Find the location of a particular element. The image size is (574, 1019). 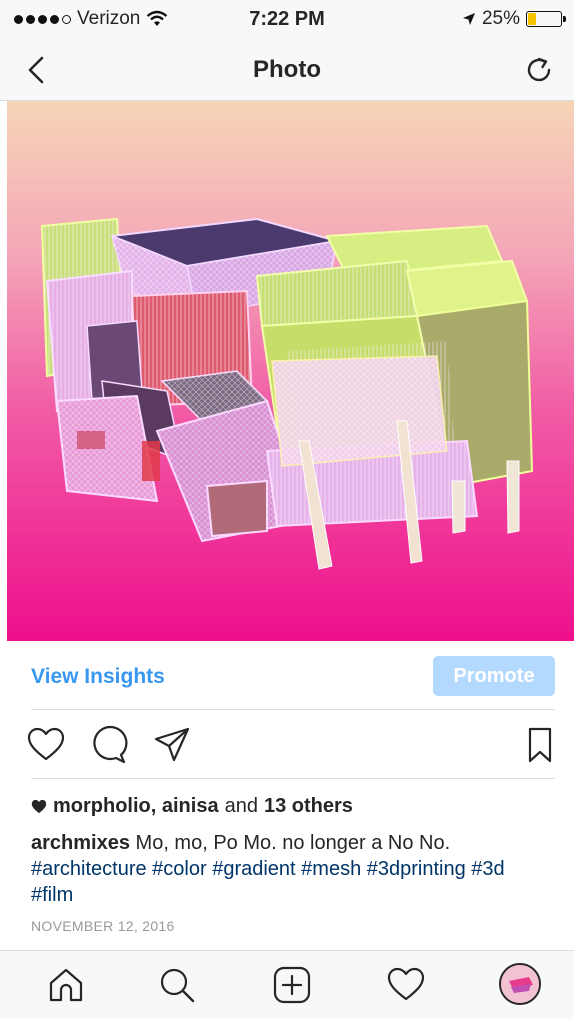

home-icon is located at coordinates (66, 985).